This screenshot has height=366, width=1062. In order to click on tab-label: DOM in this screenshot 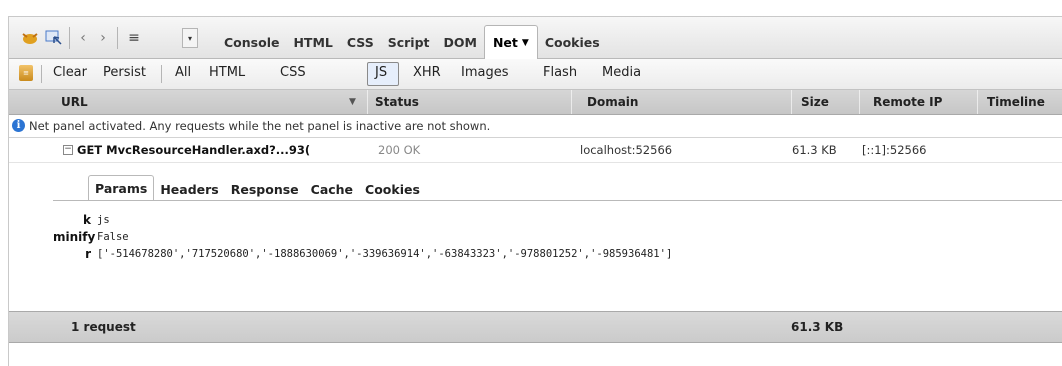, I will do `click(460, 42)`.